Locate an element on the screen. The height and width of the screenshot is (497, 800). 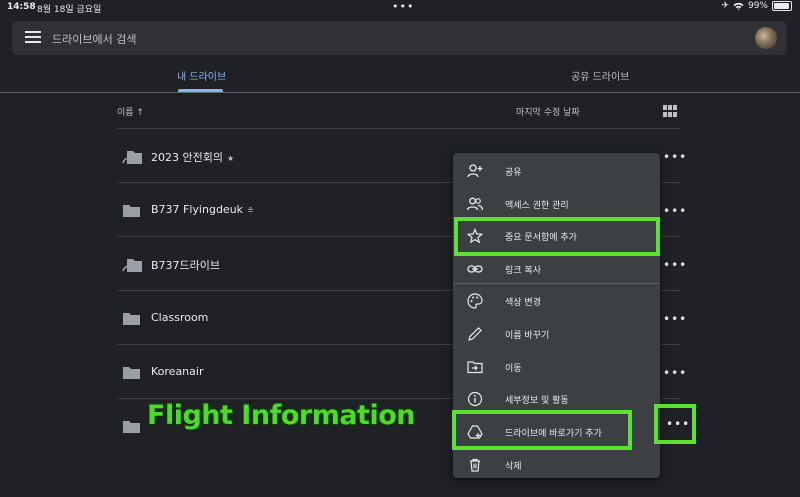
info-icon is located at coordinates (475, 399).